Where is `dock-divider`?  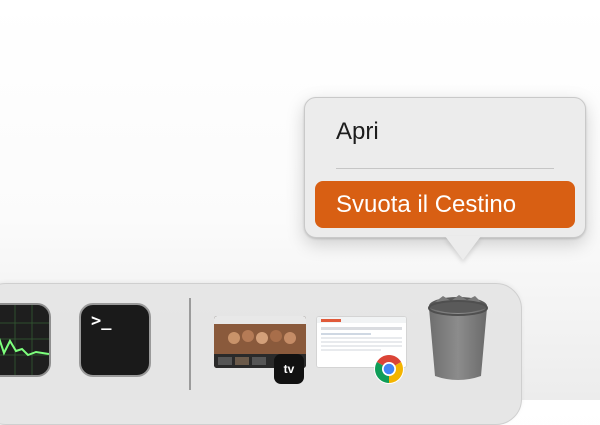 dock-divider is located at coordinates (190, 344).